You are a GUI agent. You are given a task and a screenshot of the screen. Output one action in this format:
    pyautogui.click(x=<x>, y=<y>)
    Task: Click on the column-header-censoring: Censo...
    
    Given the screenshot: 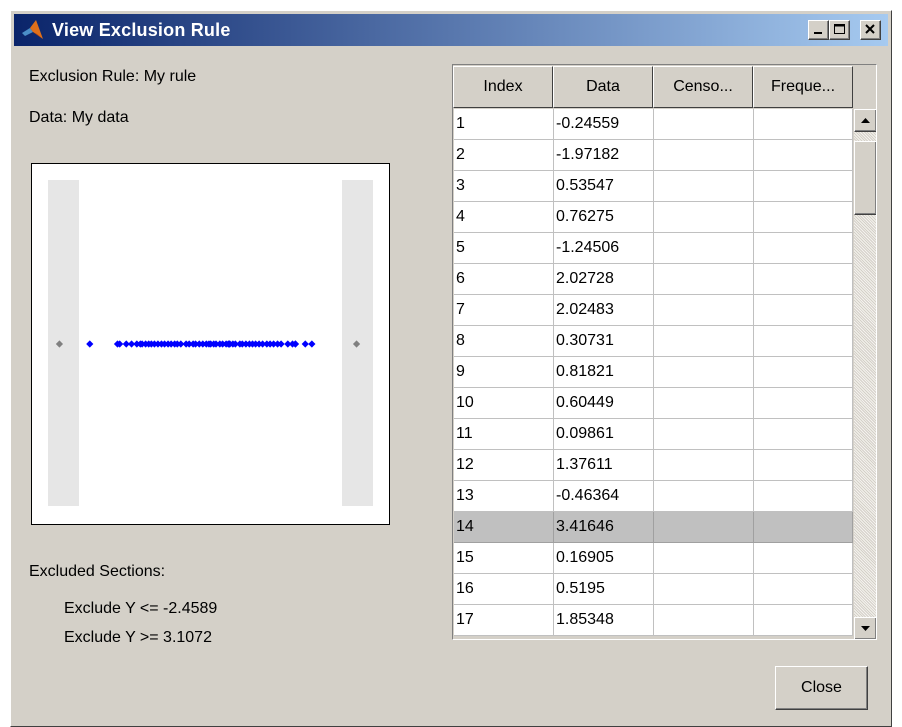 What is the action you would take?
    pyautogui.click(x=703, y=87)
    